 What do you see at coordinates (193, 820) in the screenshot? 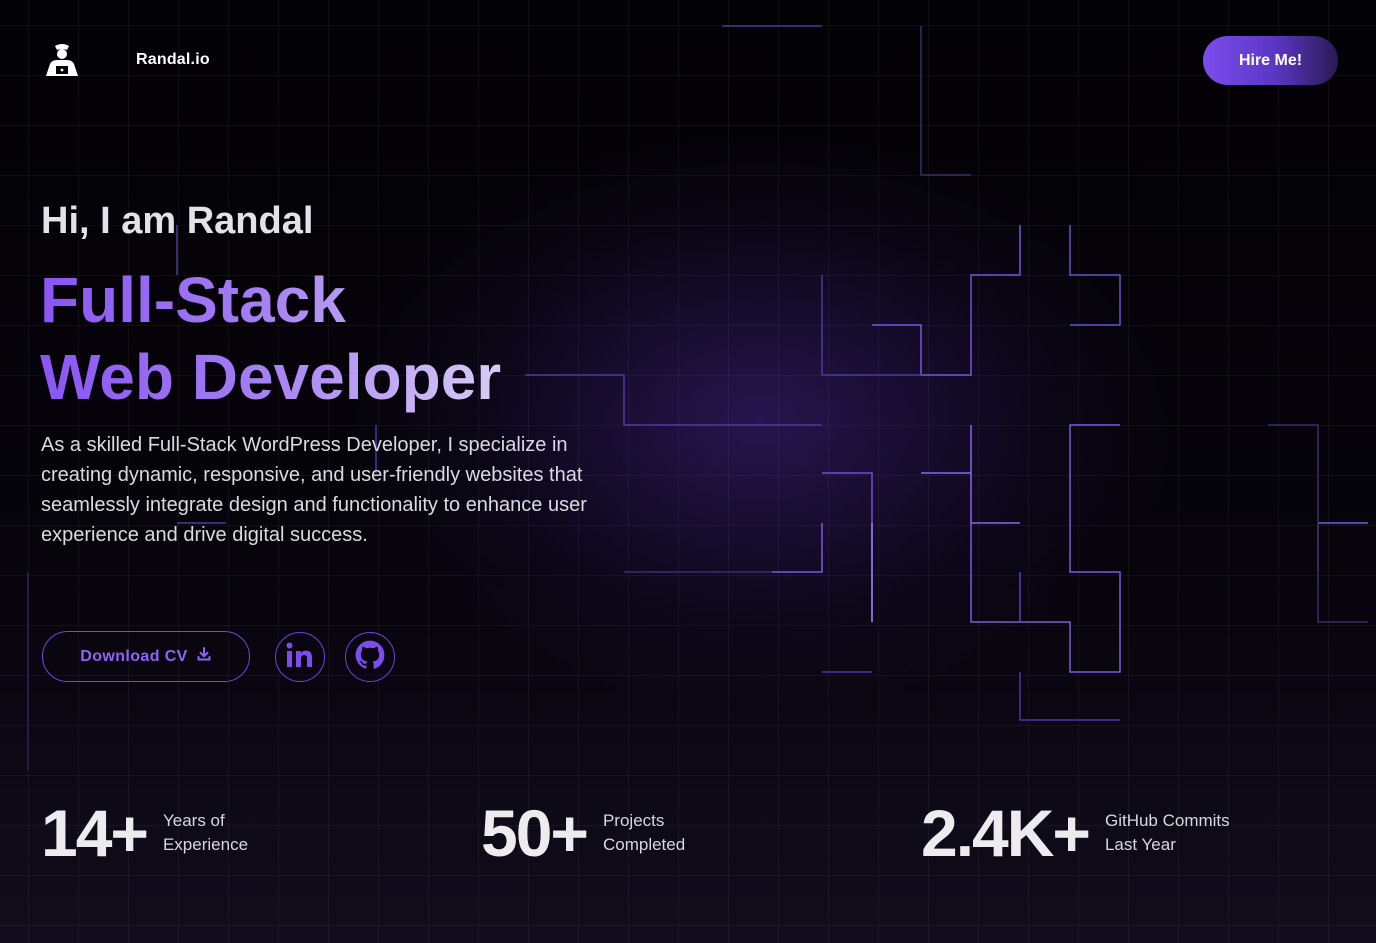
I see `stat-label-line: Years of` at bounding box center [193, 820].